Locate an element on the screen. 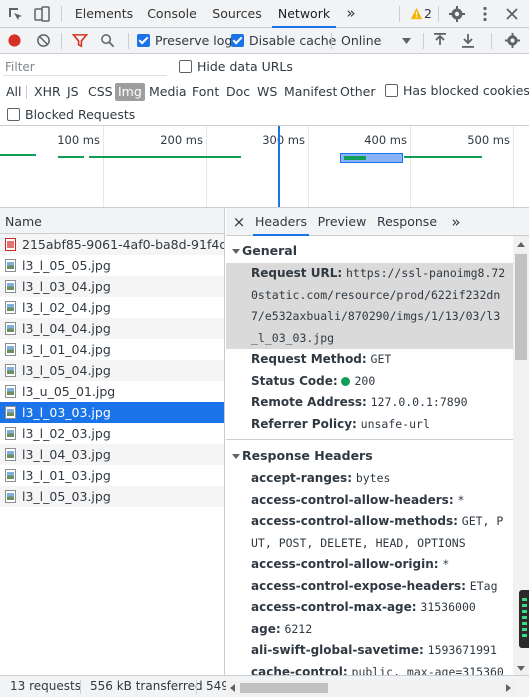  tick-gridline is located at coordinates (206, 166).